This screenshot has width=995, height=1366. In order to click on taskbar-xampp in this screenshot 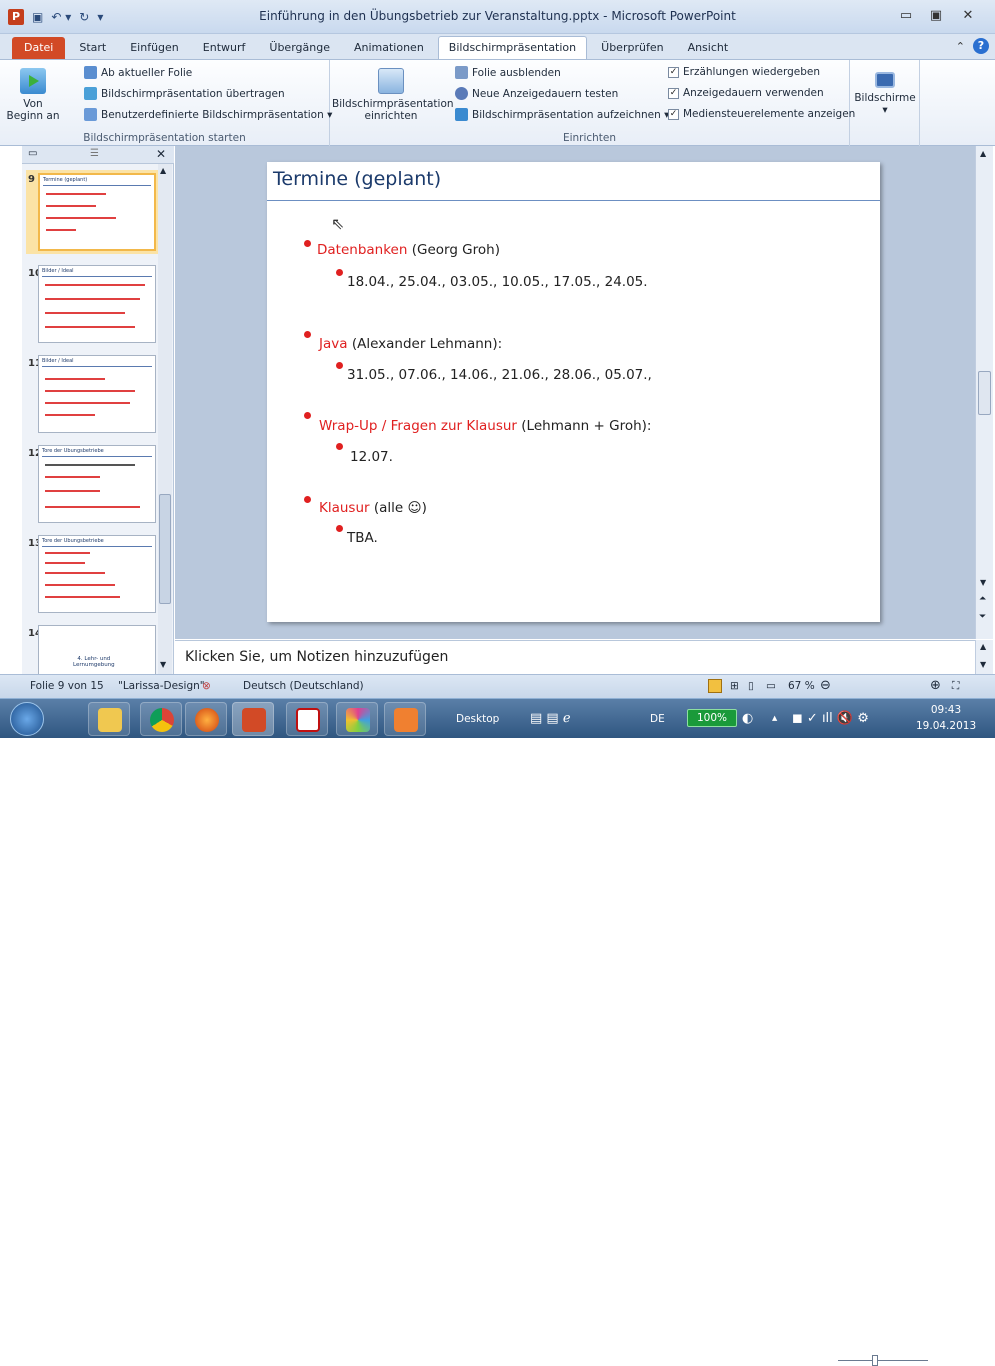, I will do `click(405, 719)`.